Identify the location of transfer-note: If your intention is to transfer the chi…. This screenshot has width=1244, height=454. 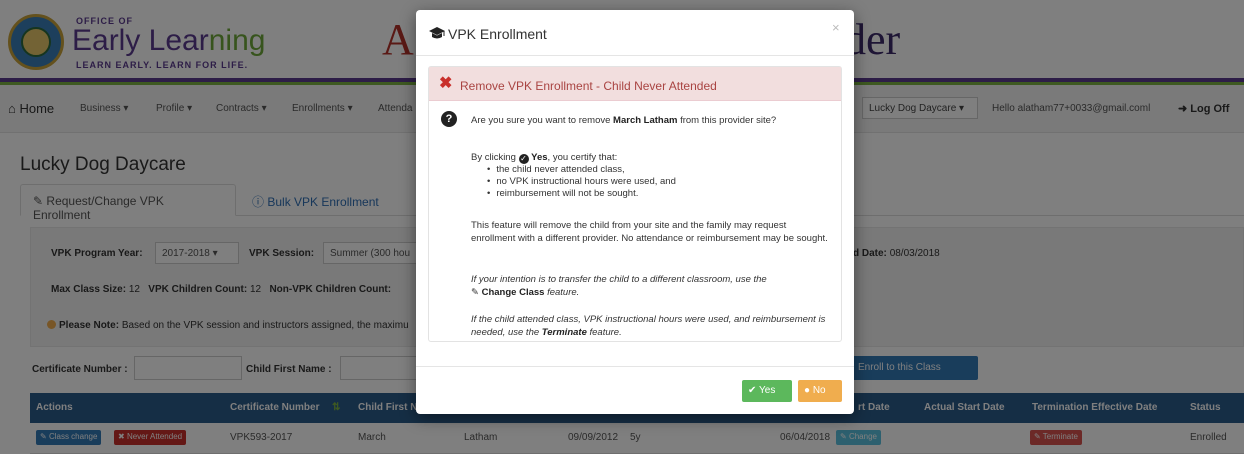
(619, 286).